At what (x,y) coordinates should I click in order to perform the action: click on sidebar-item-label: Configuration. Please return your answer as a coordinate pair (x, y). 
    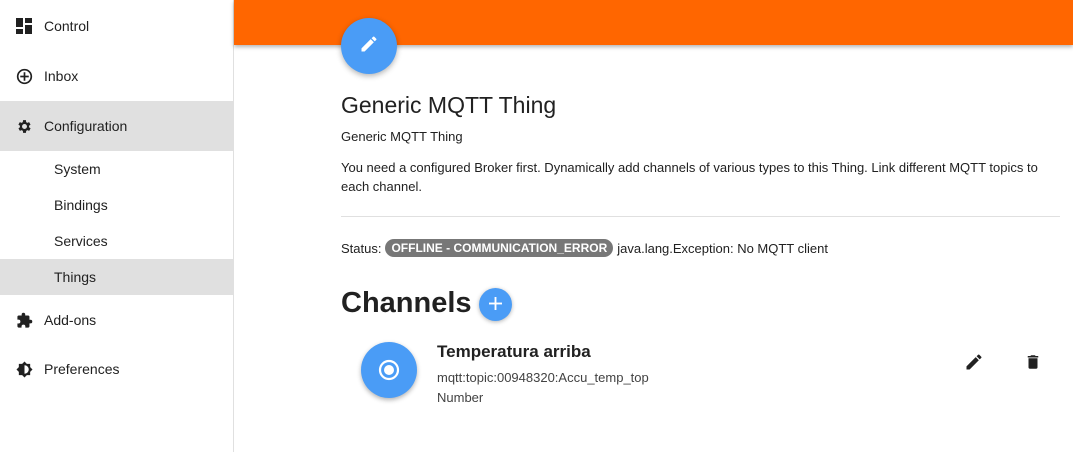
    Looking at the image, I should click on (86, 126).